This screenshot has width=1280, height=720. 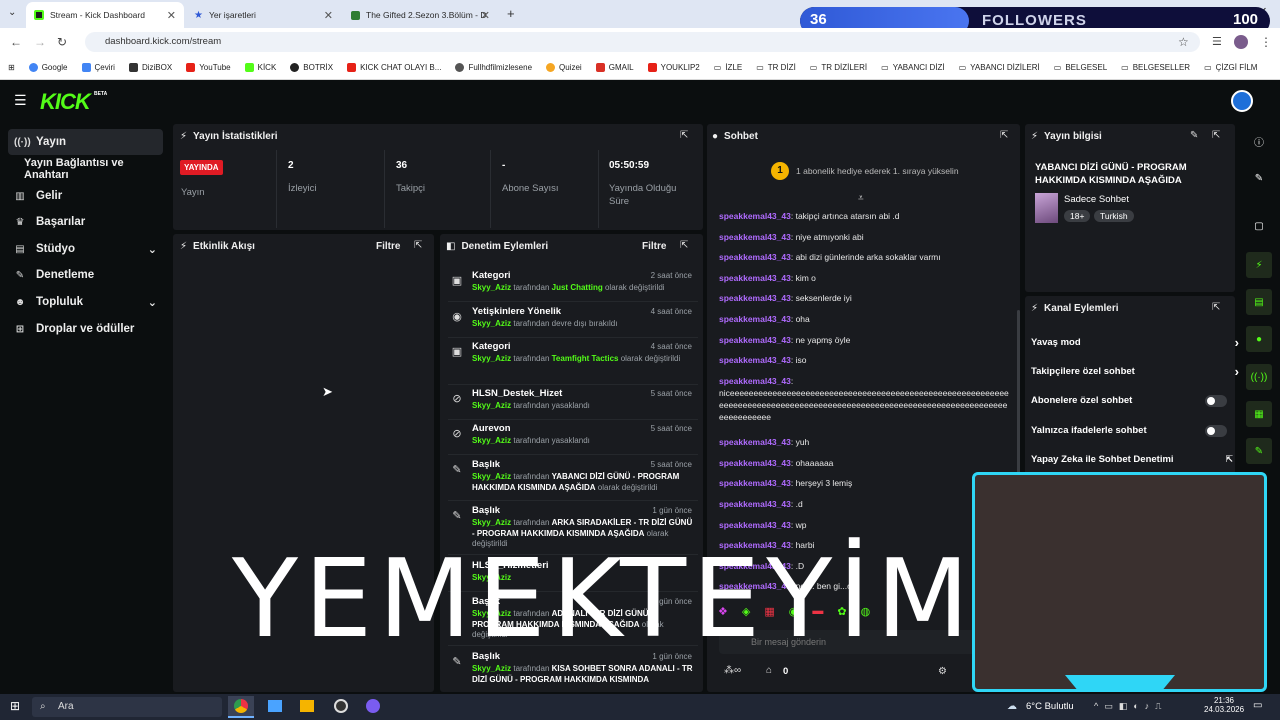 I want to click on infinity-points-icon: ⁂∞, so click(x=732, y=670).